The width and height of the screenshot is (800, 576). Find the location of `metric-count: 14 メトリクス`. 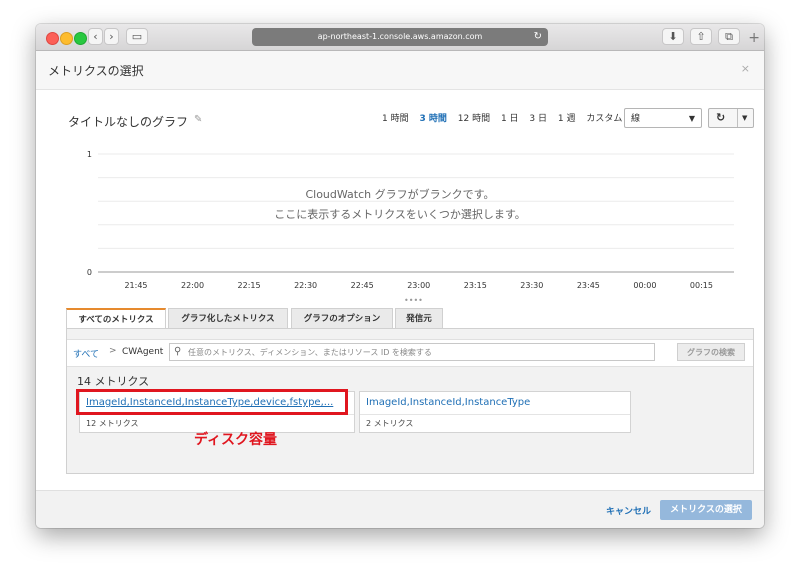

metric-count: 14 メトリクス is located at coordinates (113, 381).